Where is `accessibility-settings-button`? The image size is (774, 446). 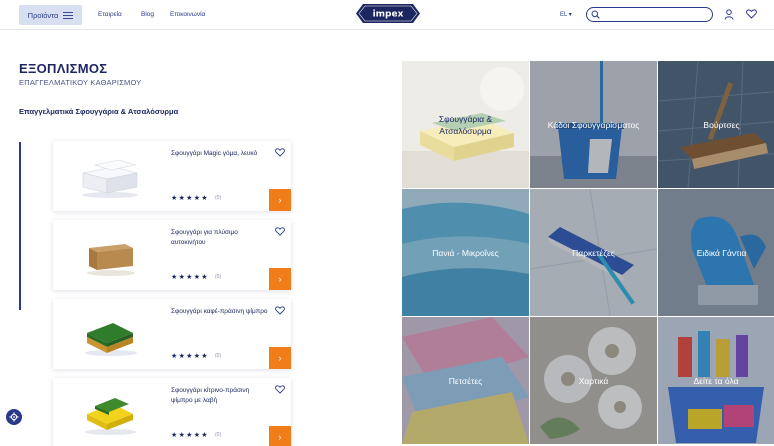
accessibility-settings-button is located at coordinates (14, 417).